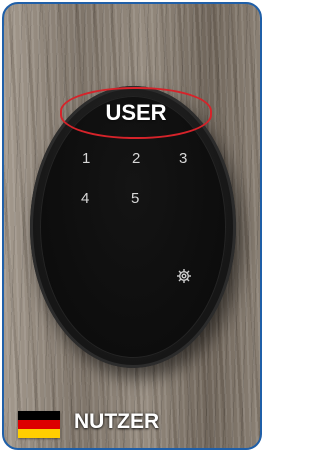 Image resolution: width=320 pixels, height=450 pixels. I want to click on caption-label: NUTZER, so click(117, 421).